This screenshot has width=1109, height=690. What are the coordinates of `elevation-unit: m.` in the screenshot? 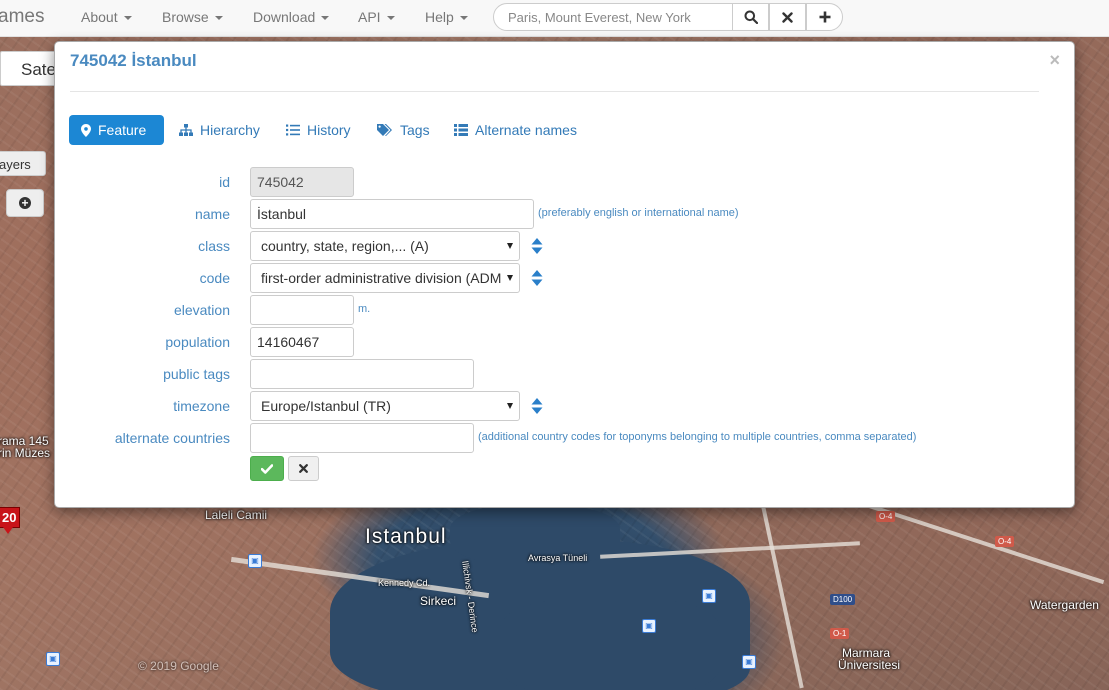 It's located at (364, 309).